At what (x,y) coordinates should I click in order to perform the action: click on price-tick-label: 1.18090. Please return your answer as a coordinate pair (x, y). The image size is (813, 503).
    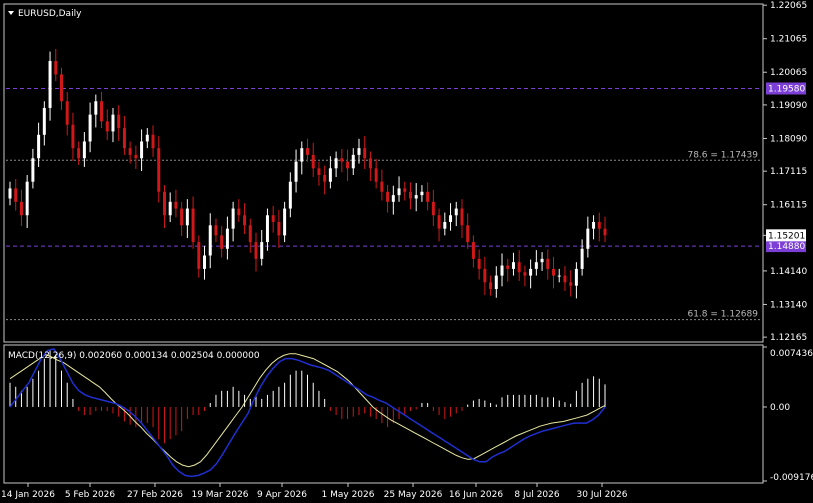
    Looking at the image, I should click on (788, 139).